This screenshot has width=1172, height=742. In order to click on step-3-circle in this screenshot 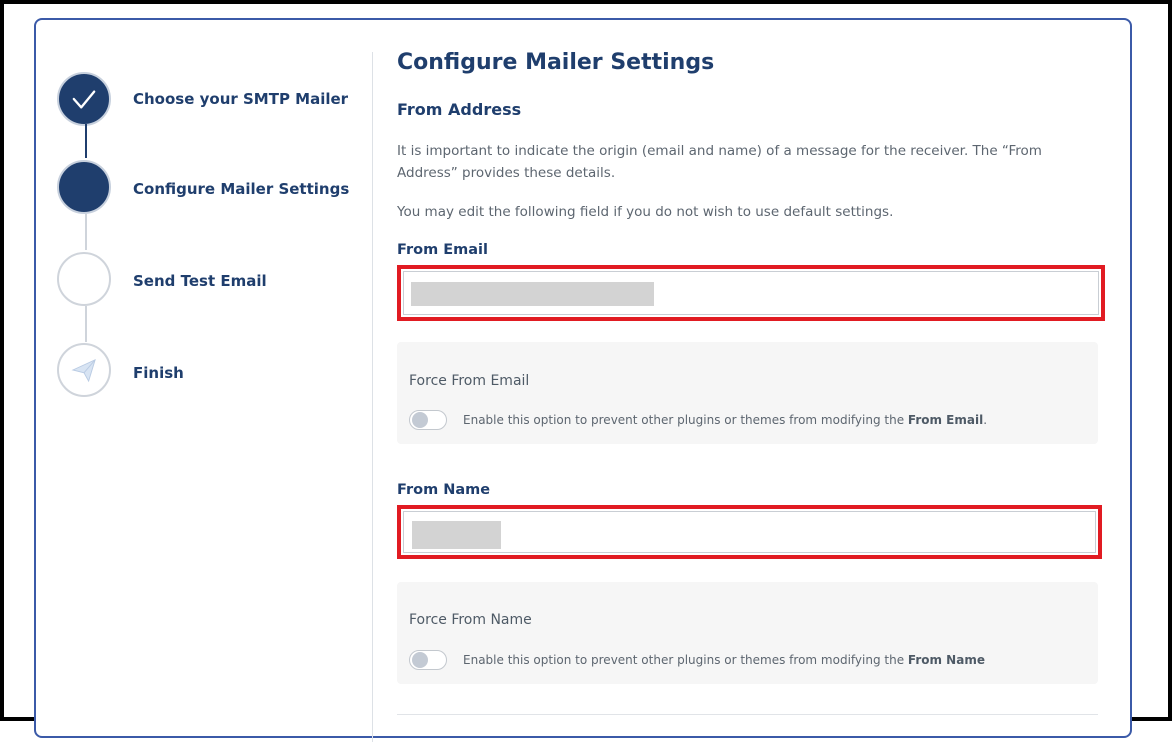, I will do `click(84, 279)`.